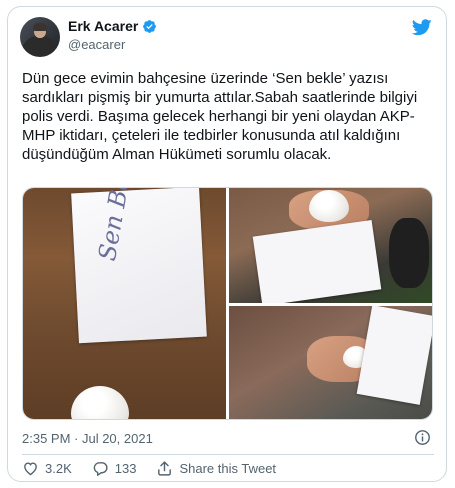  What do you see at coordinates (30, 468) in the screenshot?
I see `heart-icon` at bounding box center [30, 468].